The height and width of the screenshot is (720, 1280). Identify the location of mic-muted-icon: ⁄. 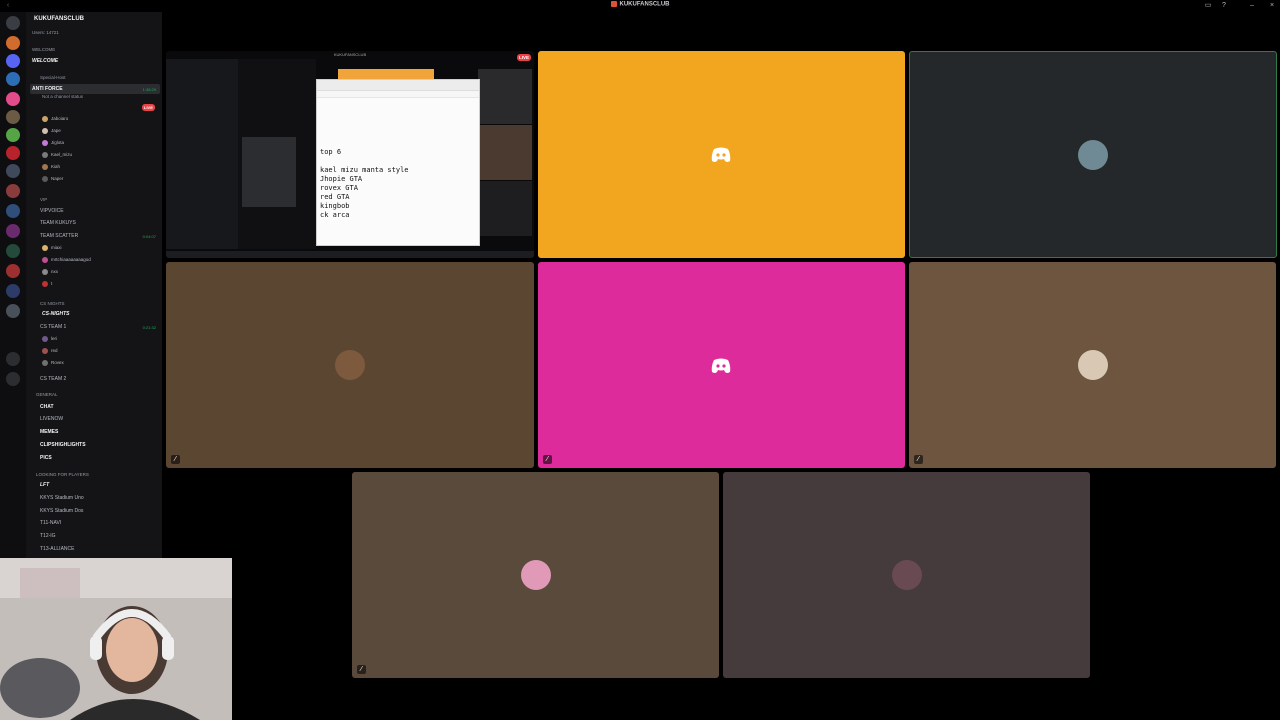
(918, 459).